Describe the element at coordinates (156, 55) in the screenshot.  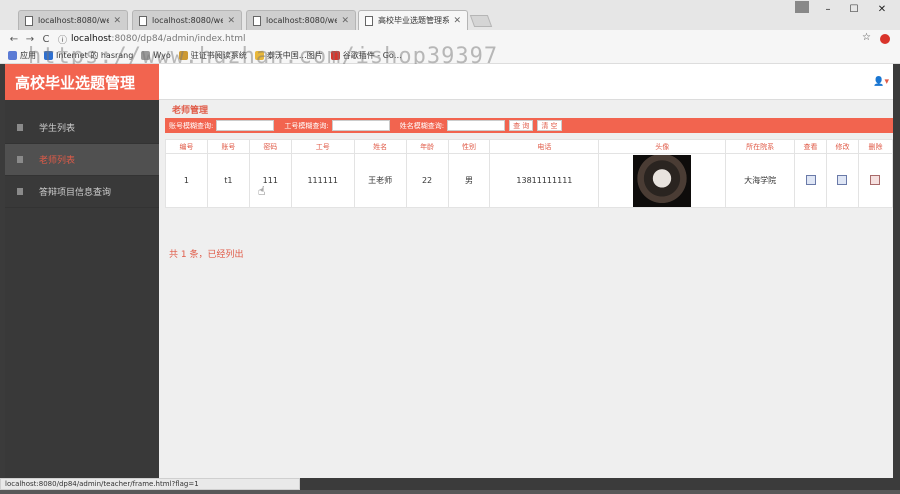
I see `bookmark-item: Wyo` at that location.